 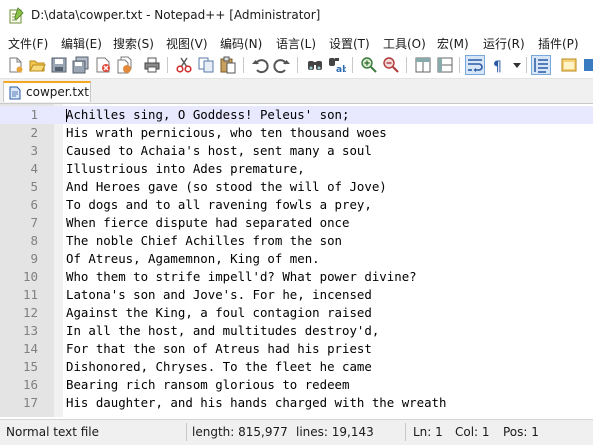 I want to click on editor-line: 1 Achilles sing, O Goddess! Peleus' son;, so click(x=296, y=115).